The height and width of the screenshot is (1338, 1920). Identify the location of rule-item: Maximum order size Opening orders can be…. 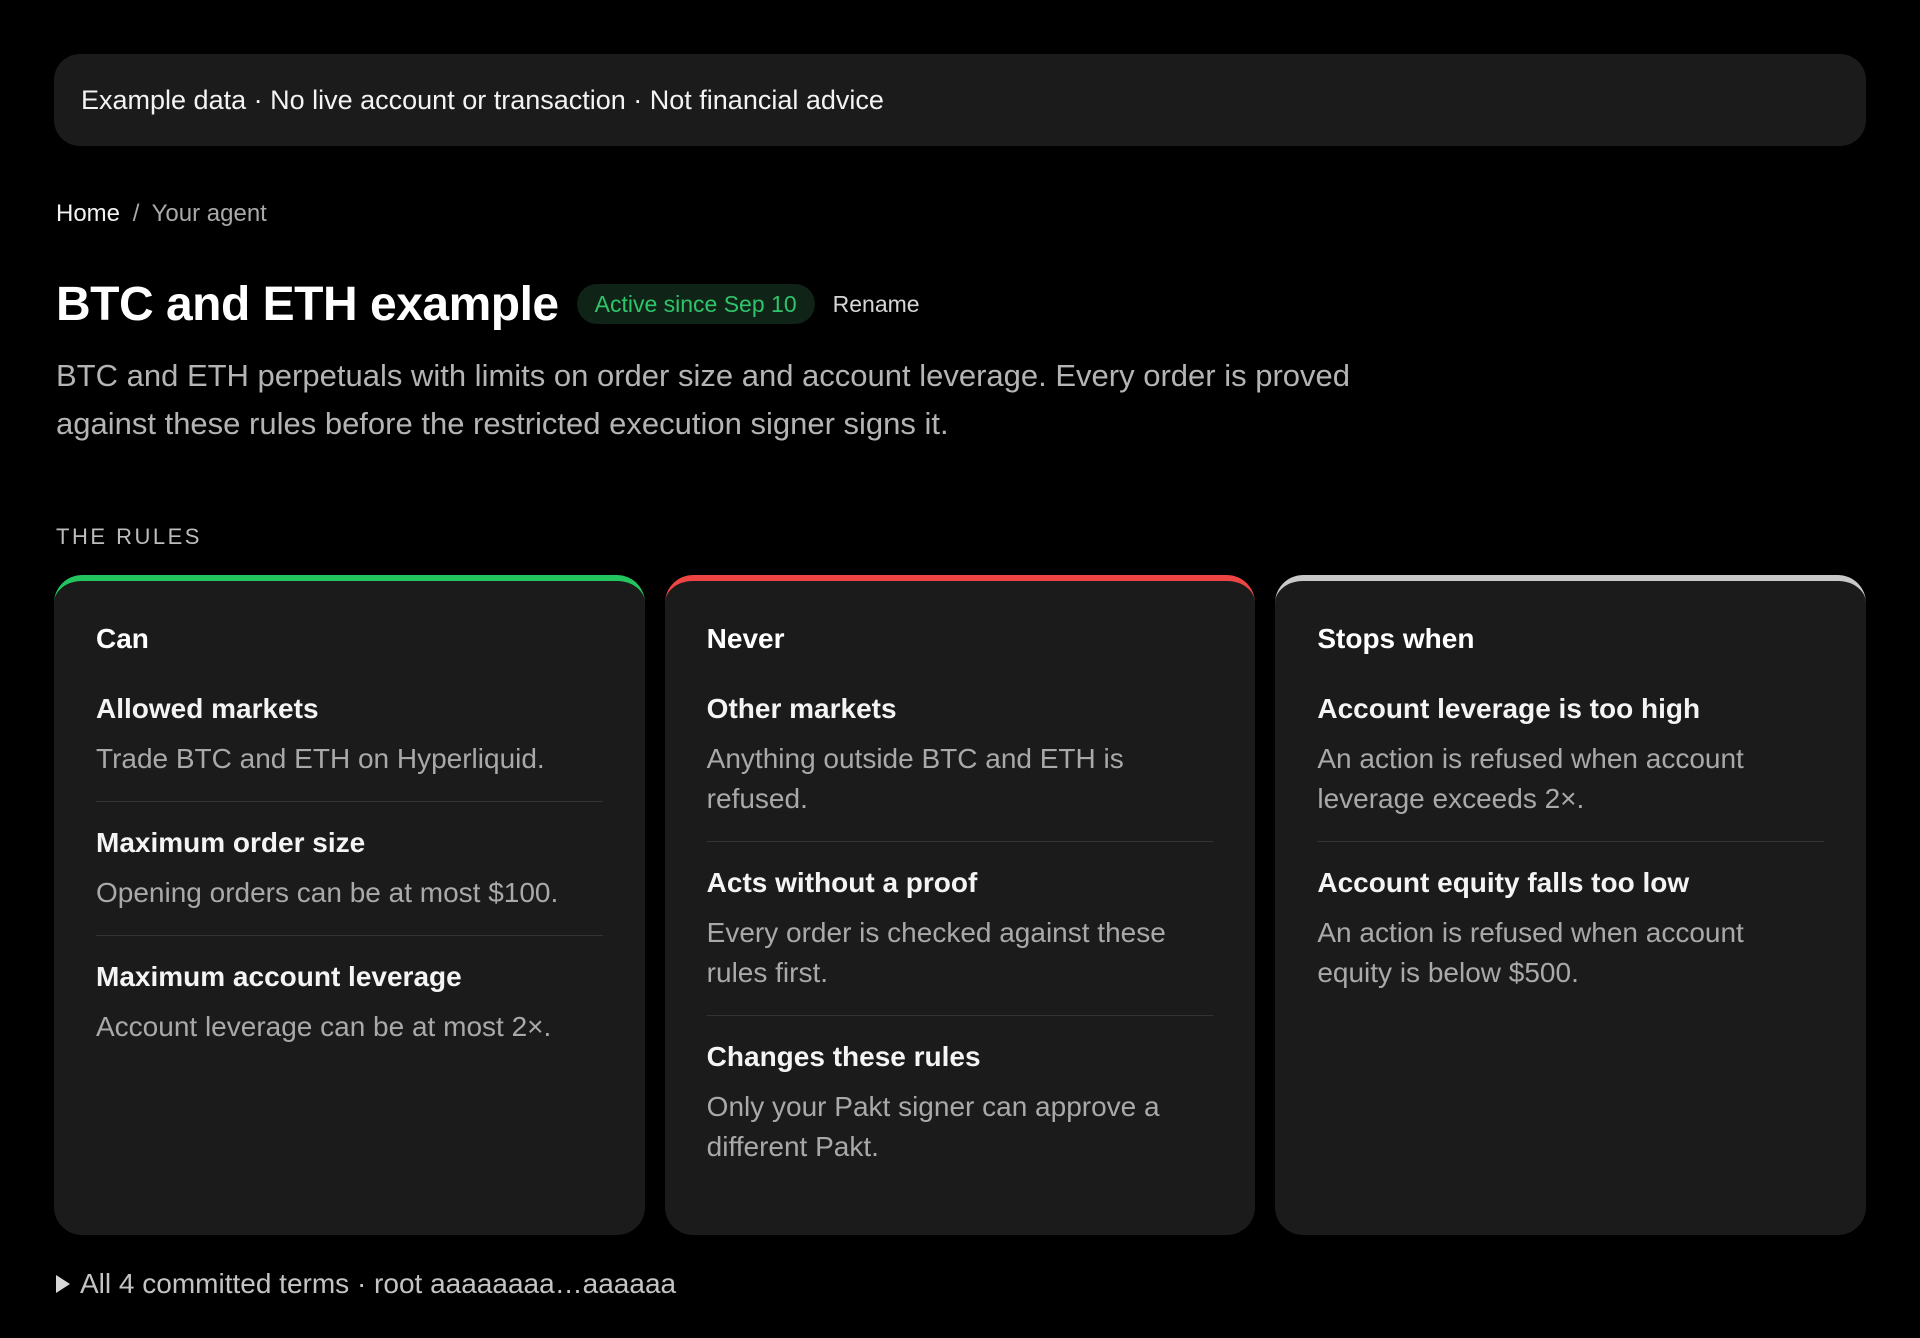
(349, 881).